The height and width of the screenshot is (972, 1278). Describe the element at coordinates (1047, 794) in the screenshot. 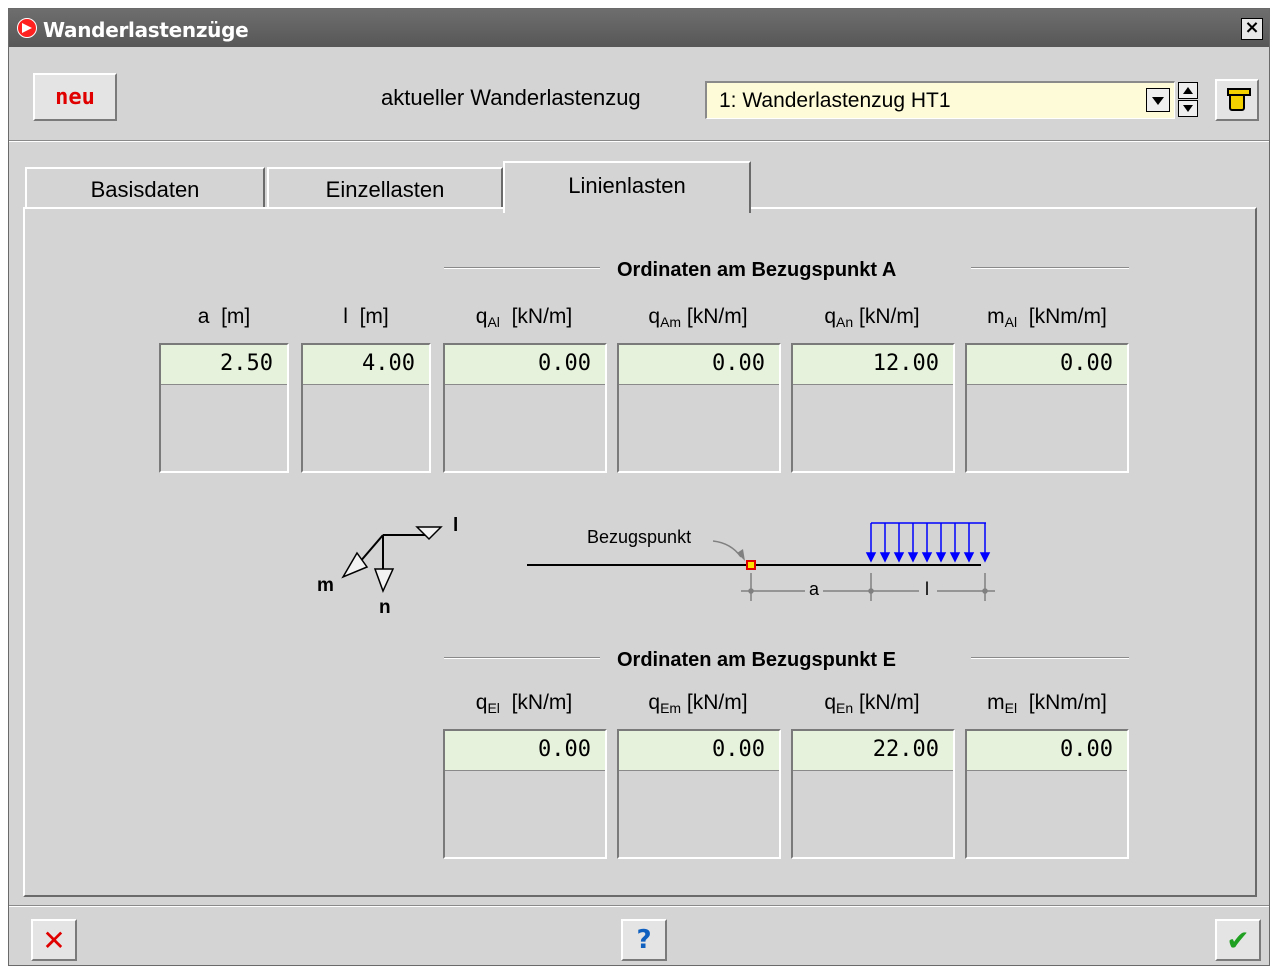

I see `cell-m-el: 0.00` at that location.